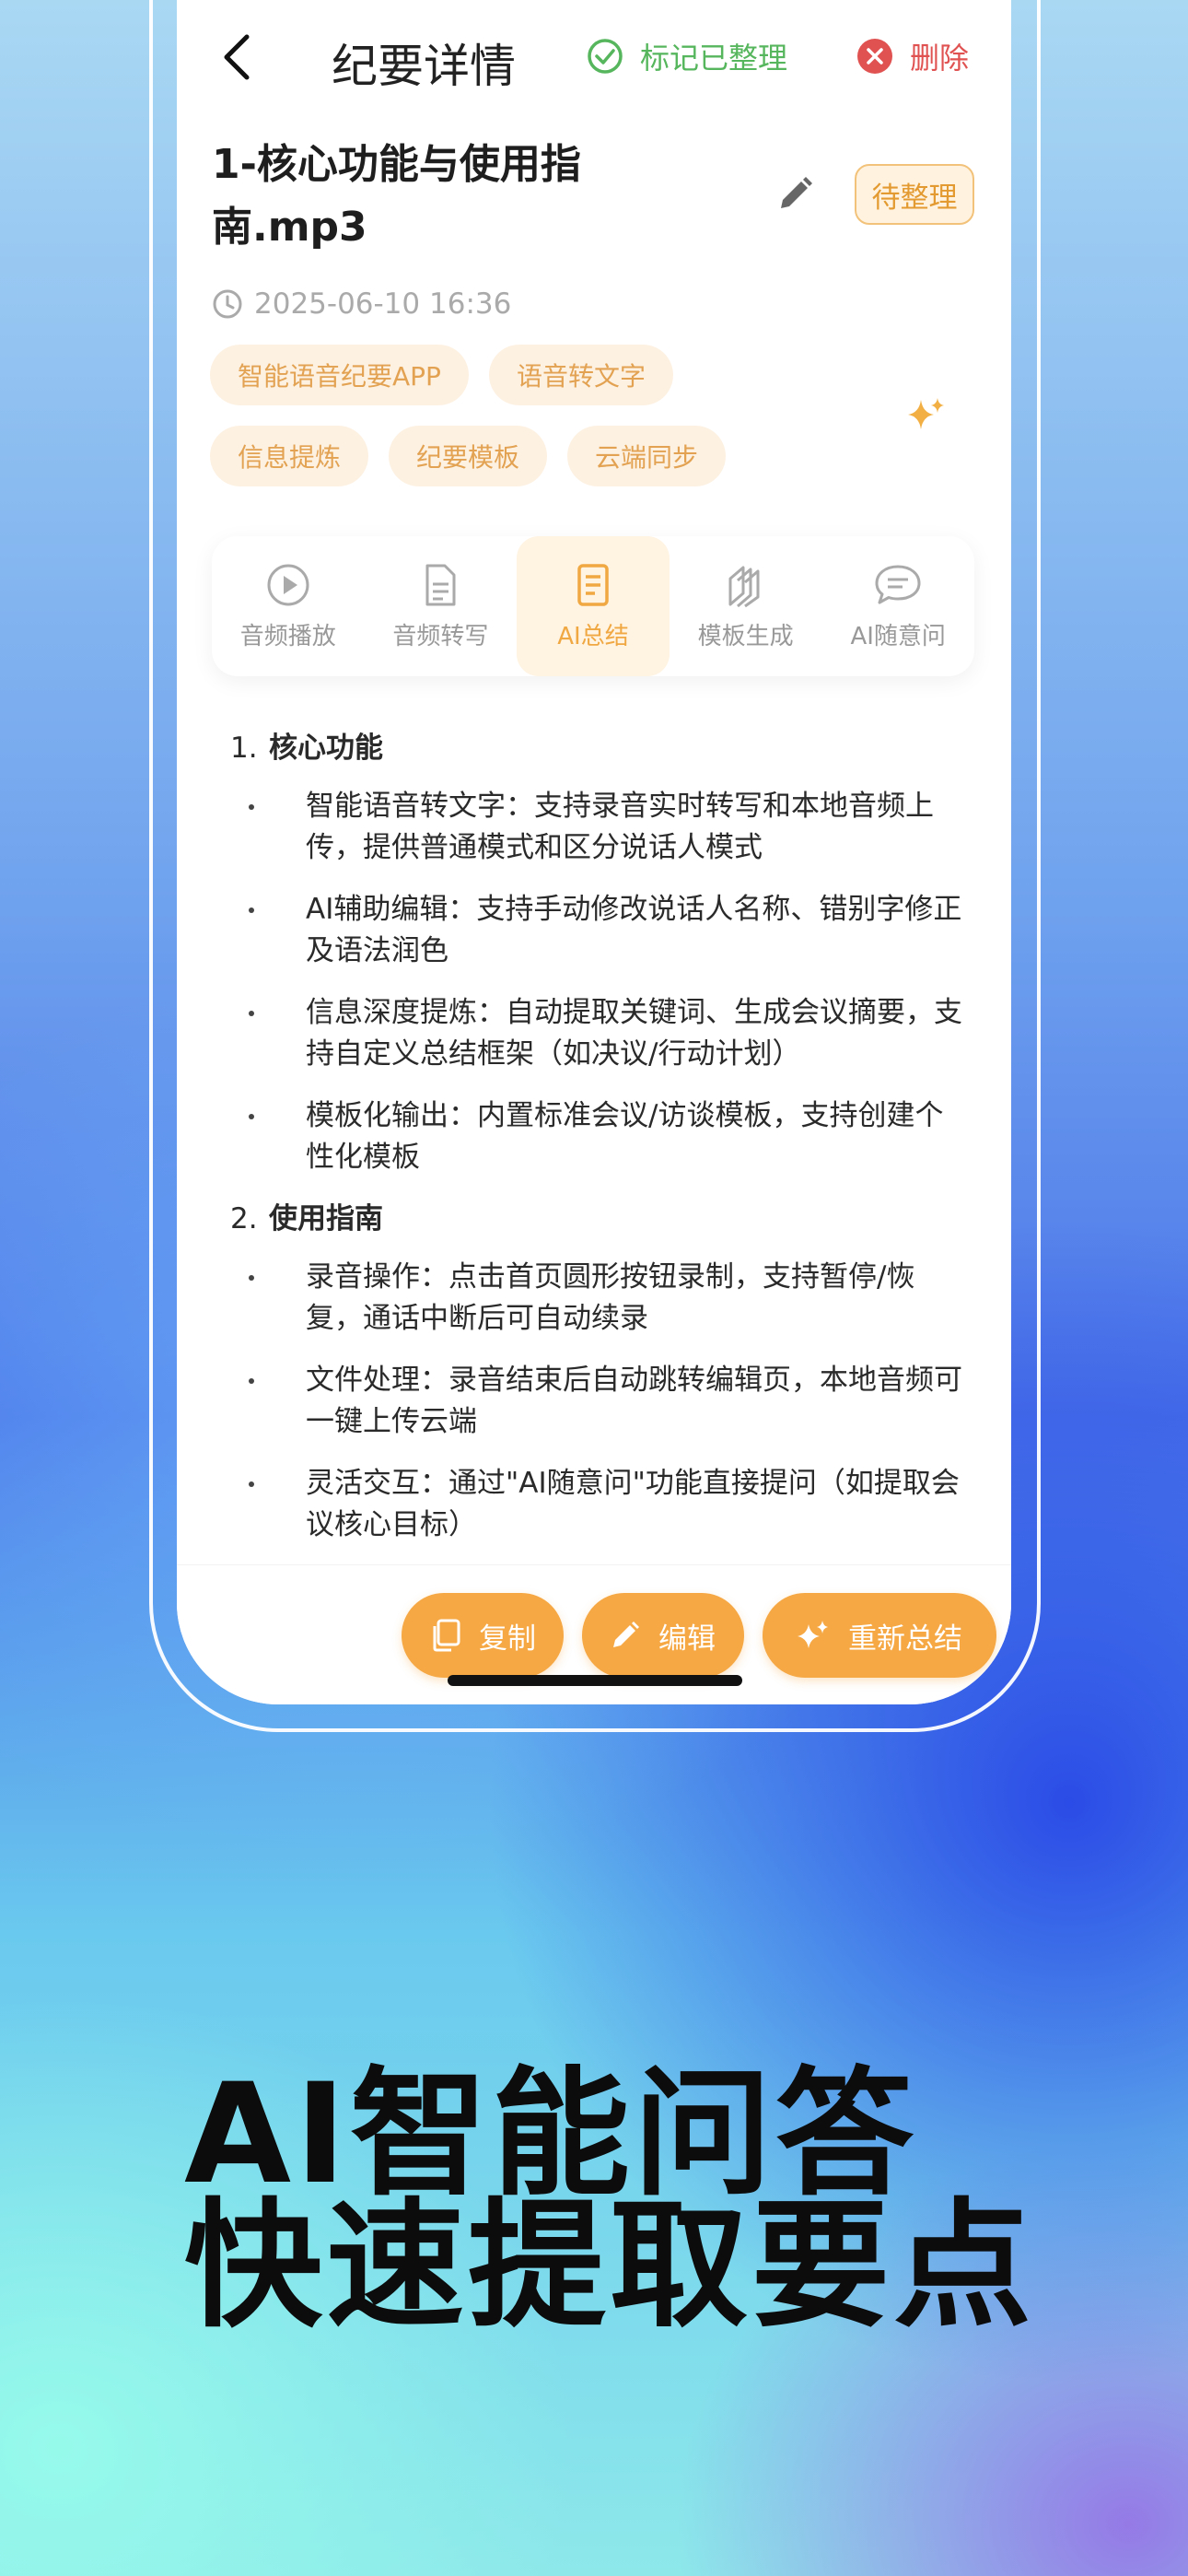 This screenshot has height=2576, width=1188. Describe the element at coordinates (610, 2266) in the screenshot. I see `slogan-line-2: 快速提取要点` at that location.